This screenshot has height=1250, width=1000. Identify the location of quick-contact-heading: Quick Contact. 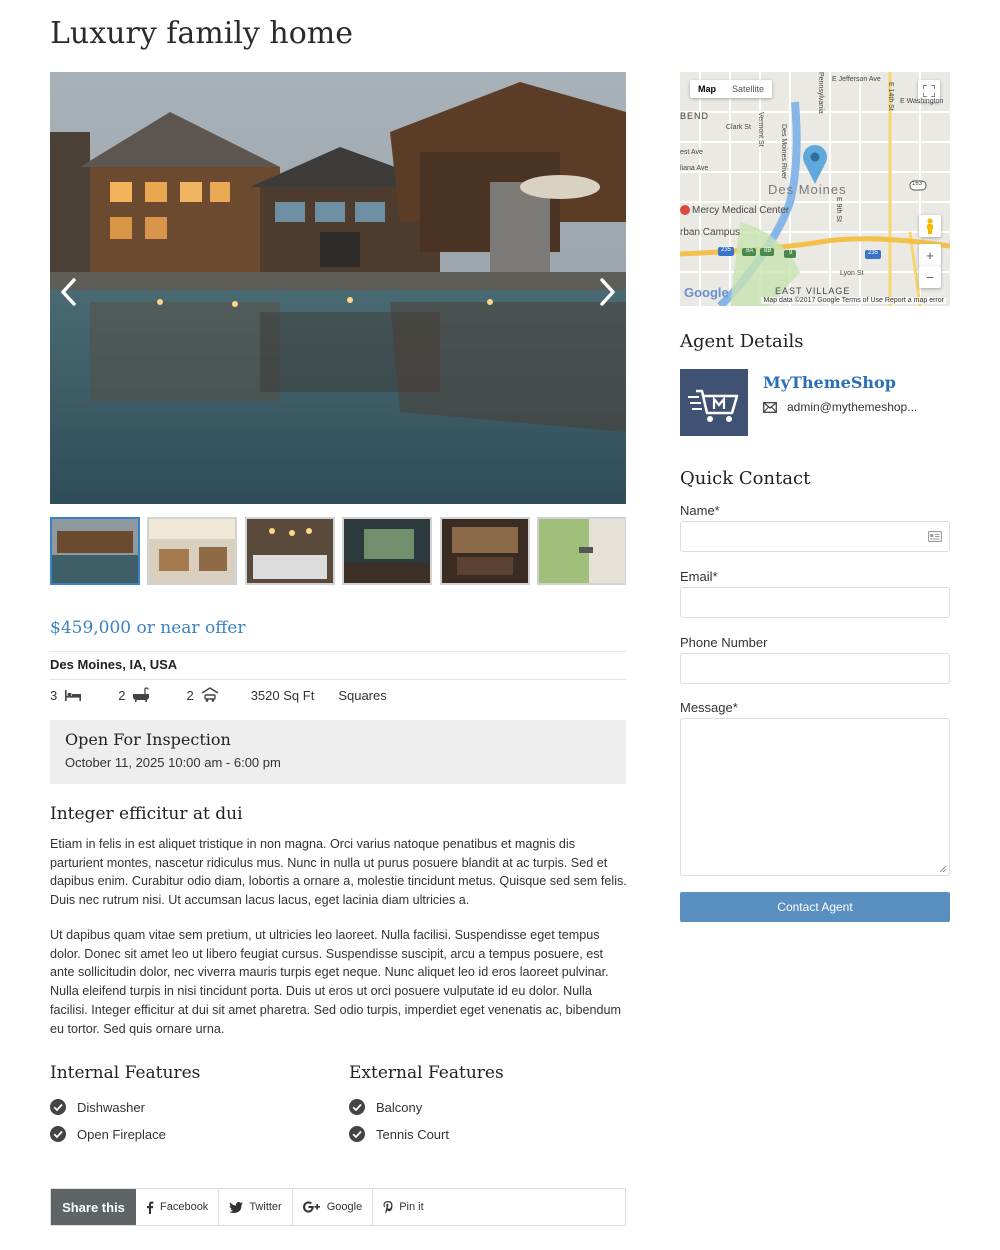
(745, 478).